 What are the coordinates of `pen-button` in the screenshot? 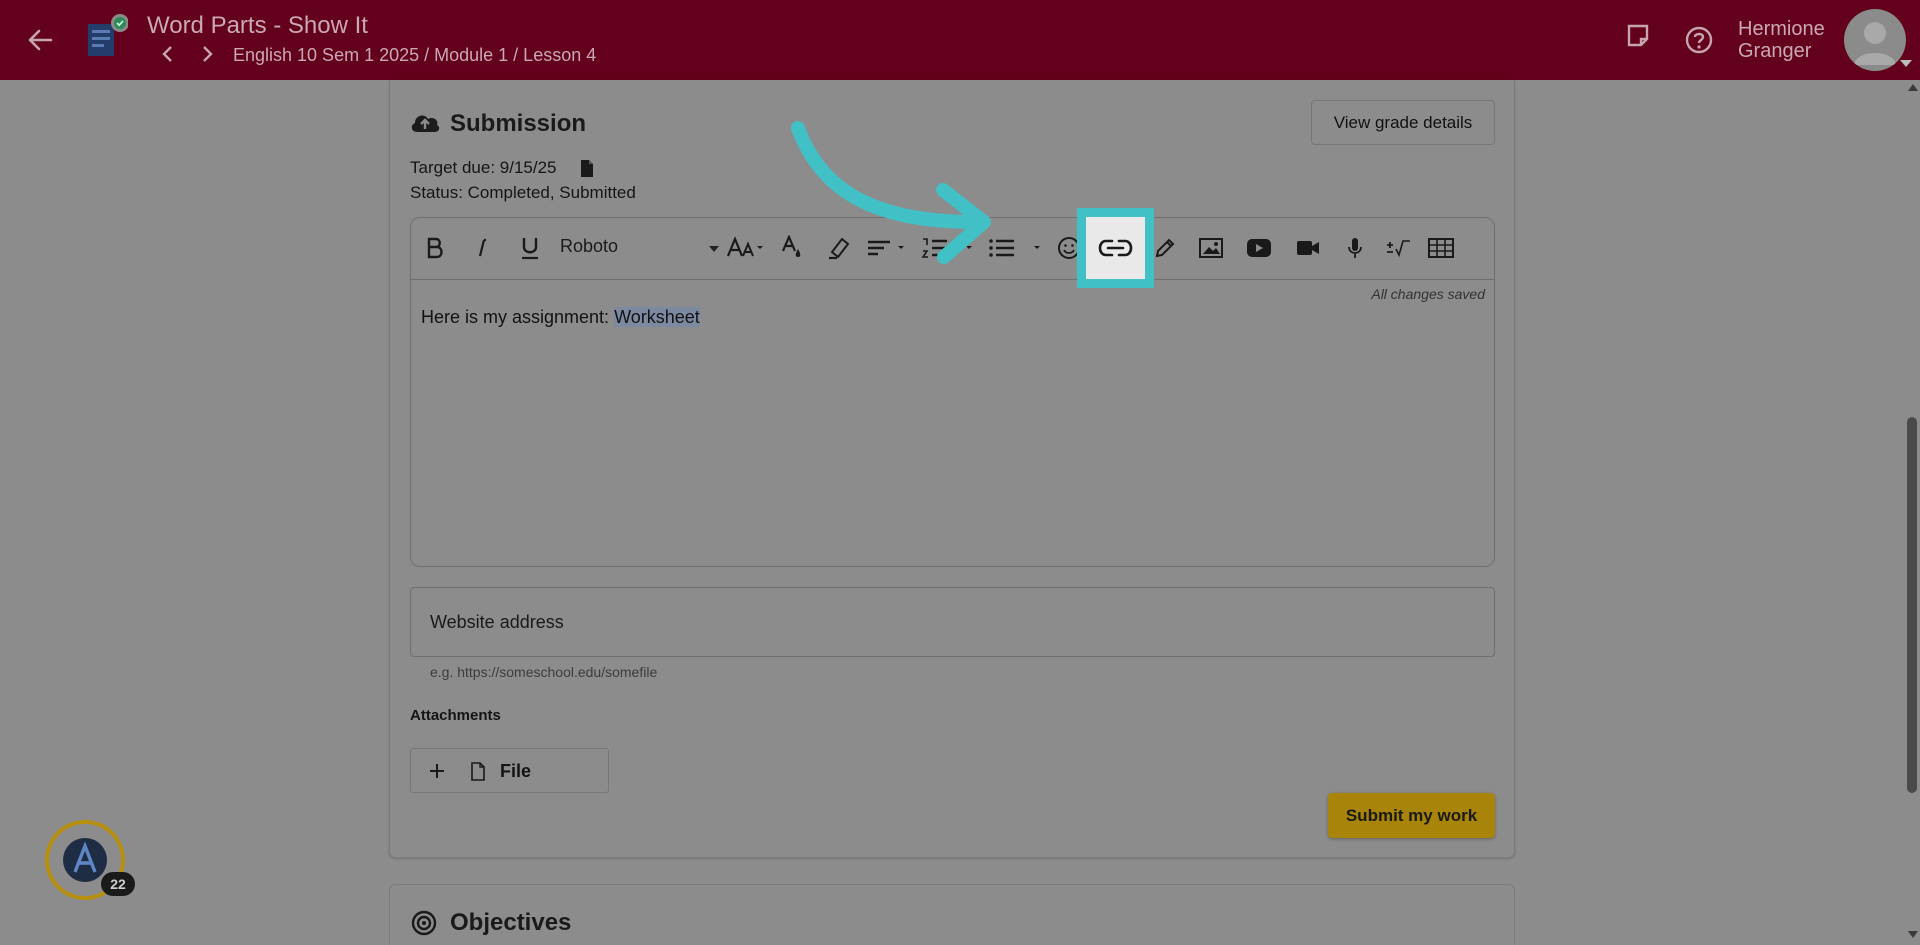 It's located at (1165, 248).